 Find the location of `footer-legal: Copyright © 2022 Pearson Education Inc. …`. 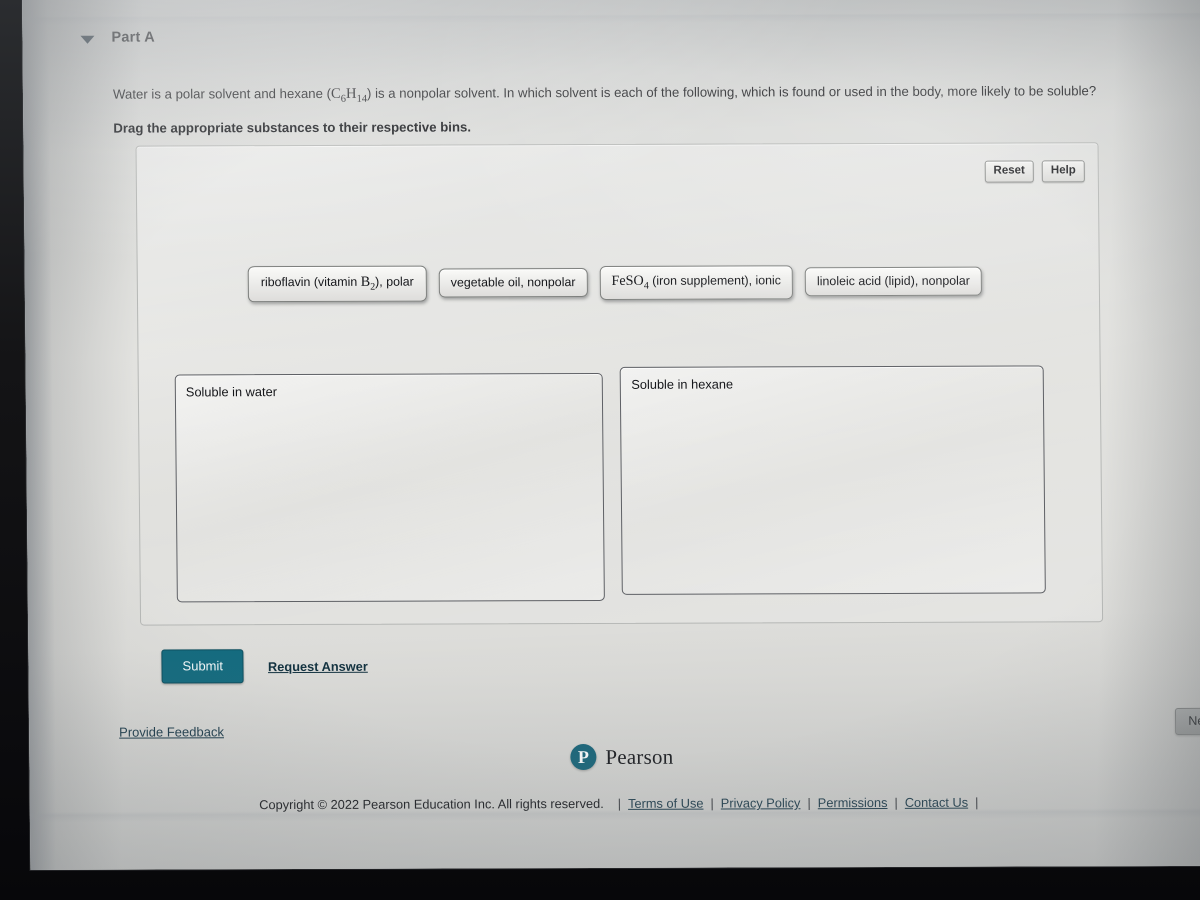

footer-legal: Copyright © 2022 Pearson Education Inc. … is located at coordinates (615, 803).